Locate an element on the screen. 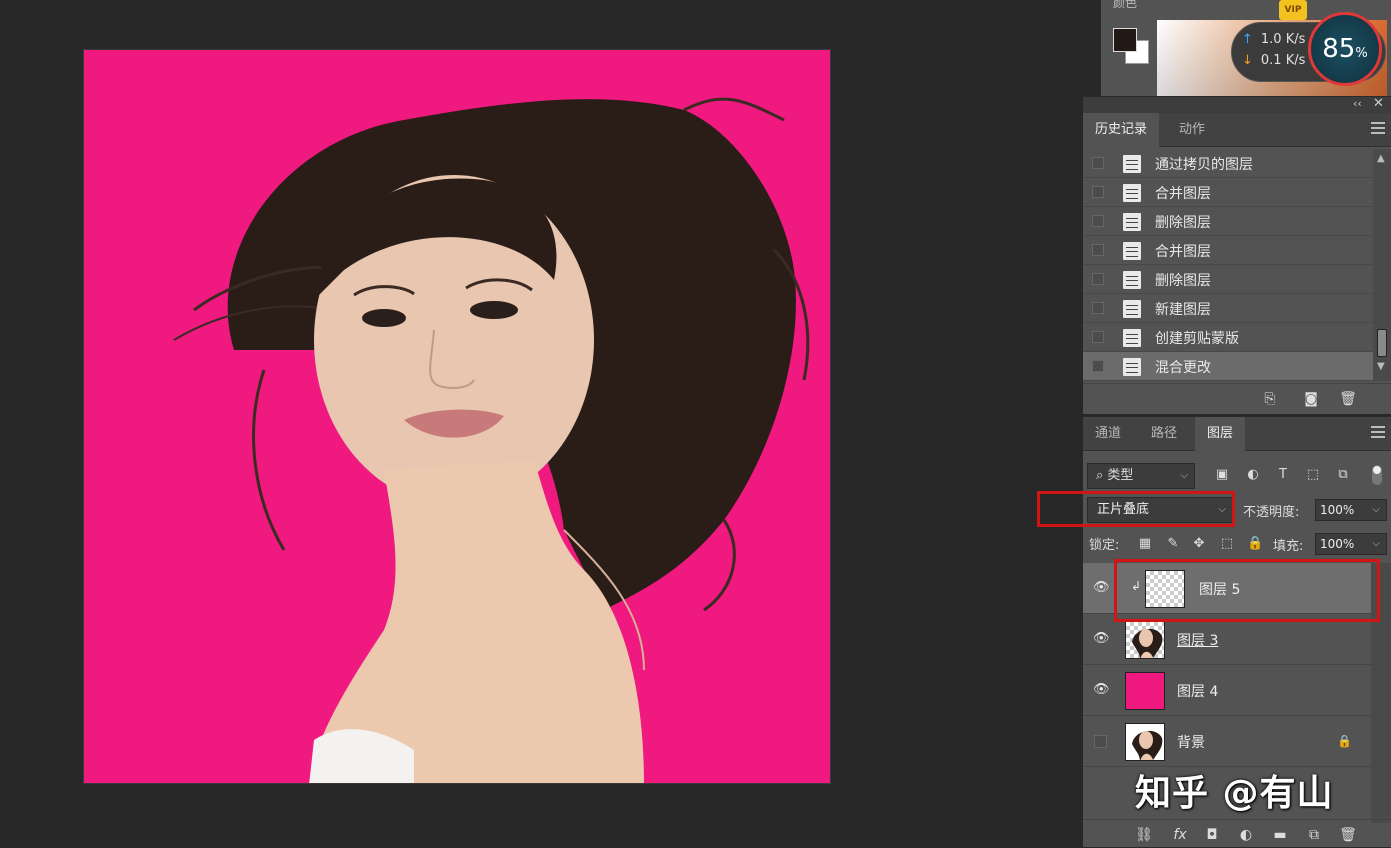 The height and width of the screenshot is (848, 1391). history-item: 新建图层 is located at coordinates (1228, 308).